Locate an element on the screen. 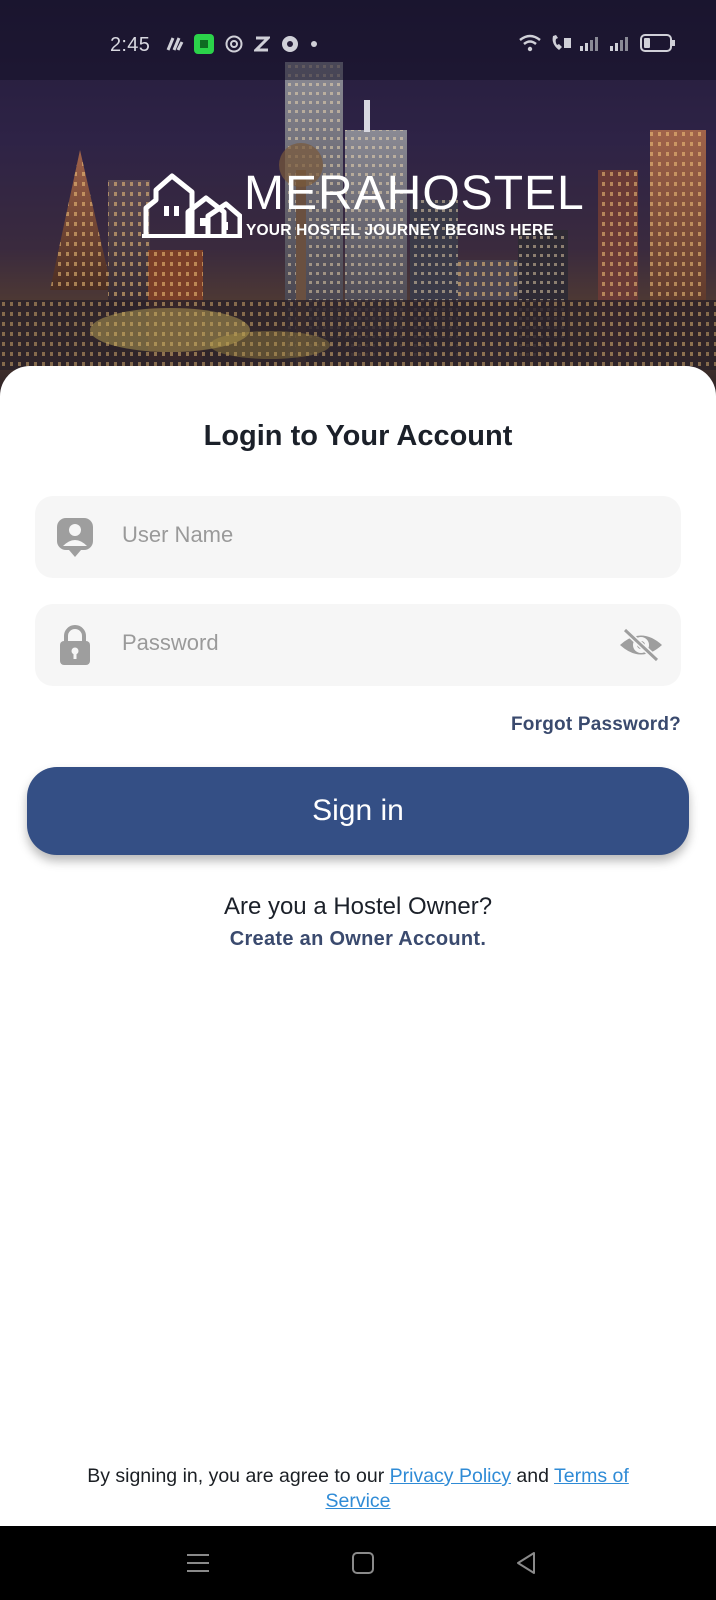 The height and width of the screenshot is (1600, 716). sign-in-button: Sign in is located at coordinates (358, 811).